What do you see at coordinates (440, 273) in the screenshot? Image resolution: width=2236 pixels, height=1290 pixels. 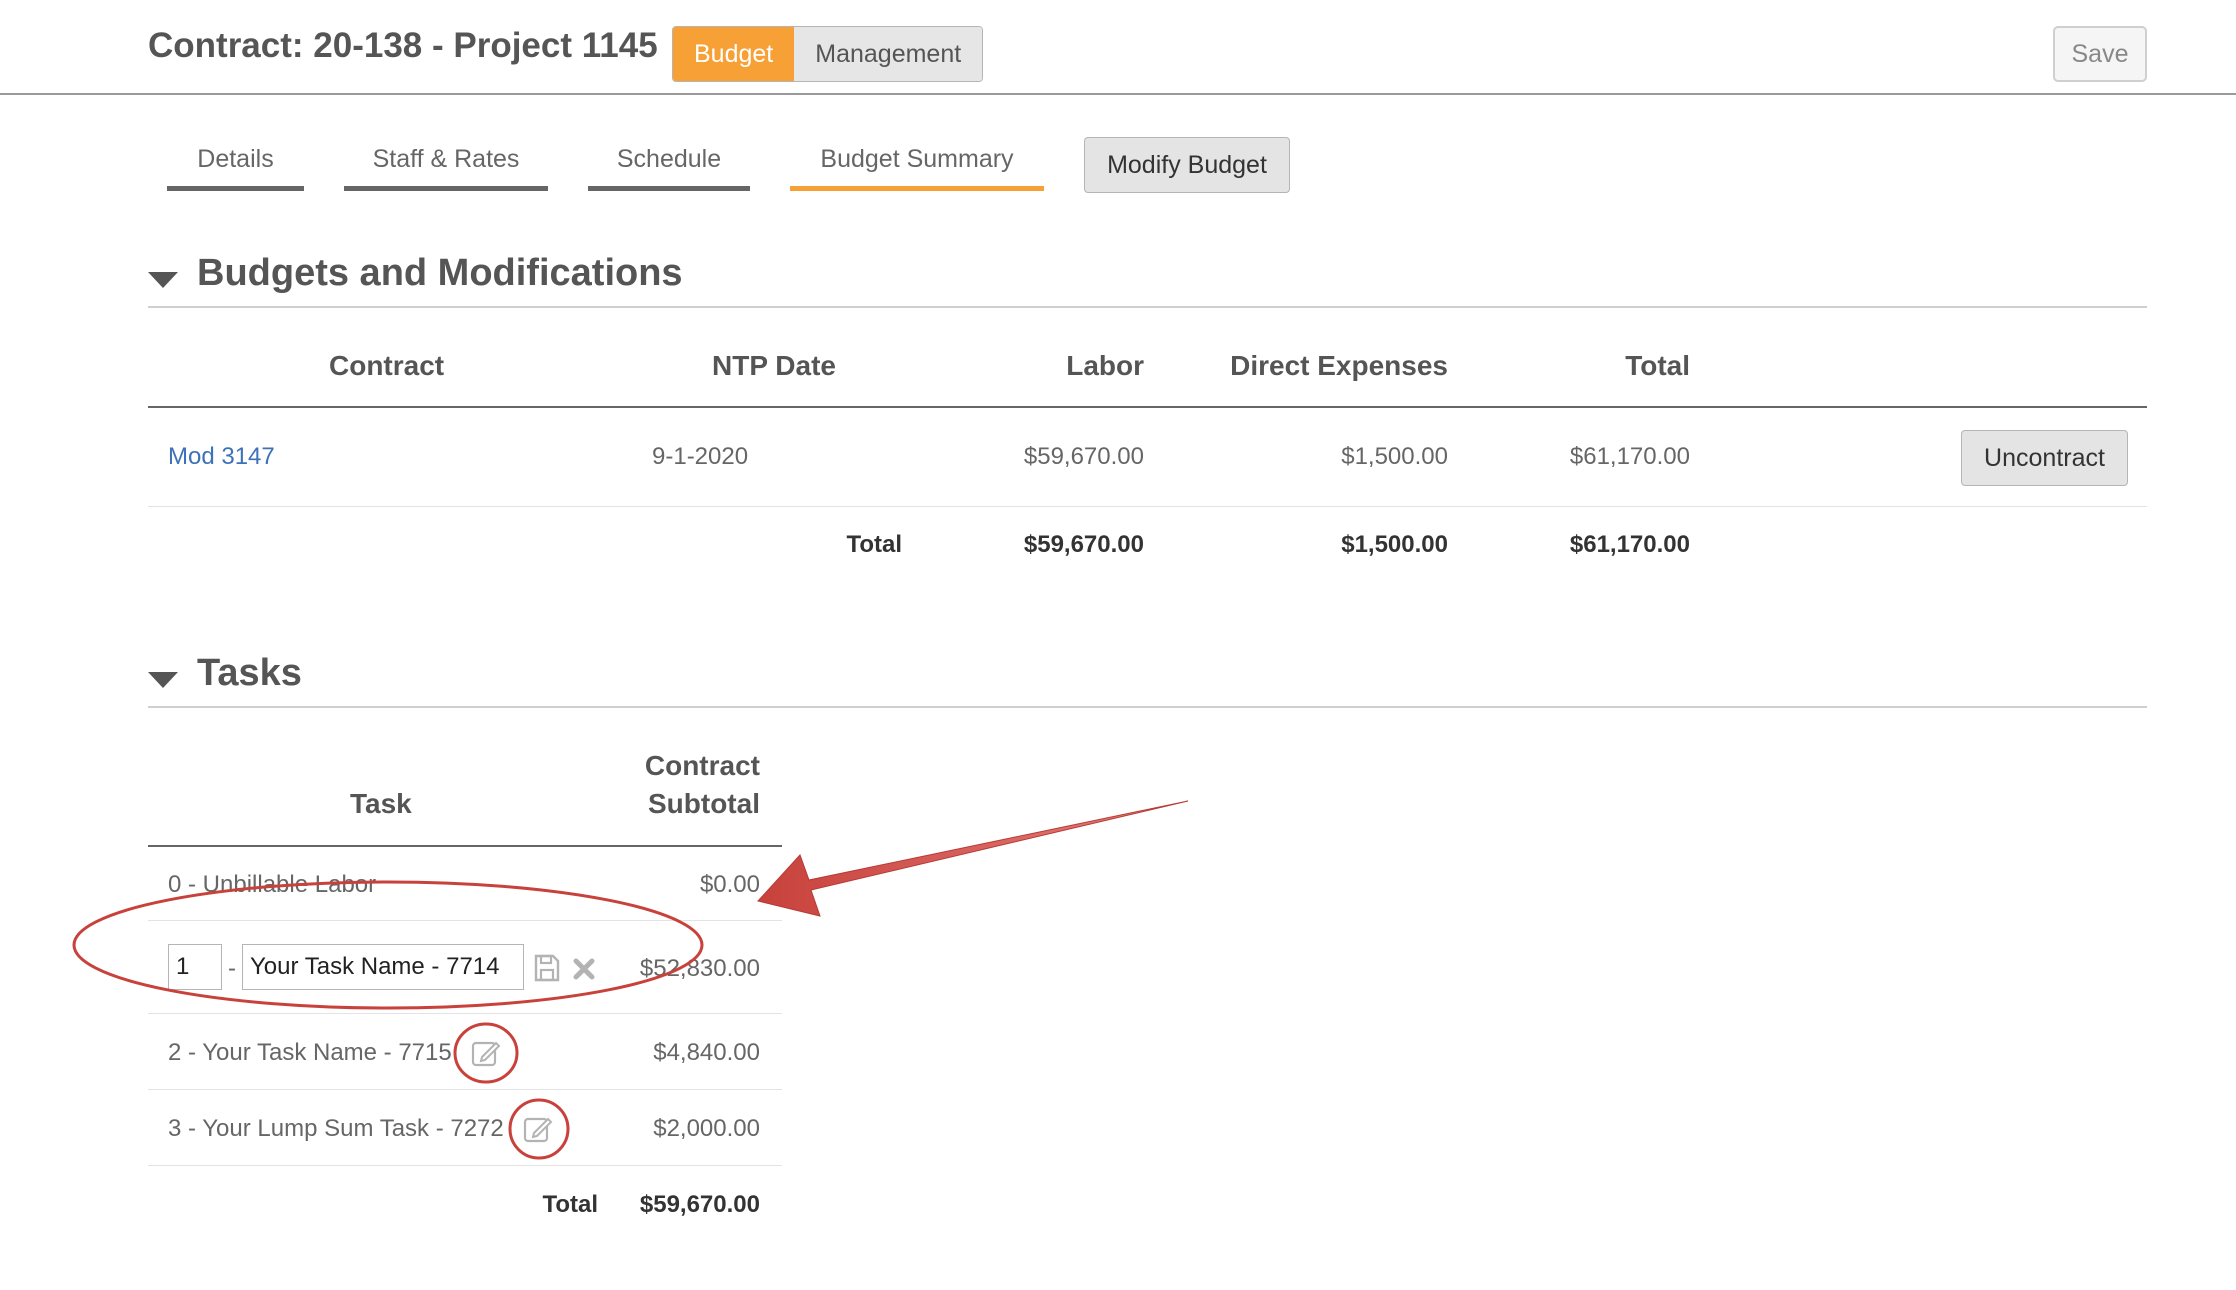 I see `budgets-section-title: Budgets and Modifications` at bounding box center [440, 273].